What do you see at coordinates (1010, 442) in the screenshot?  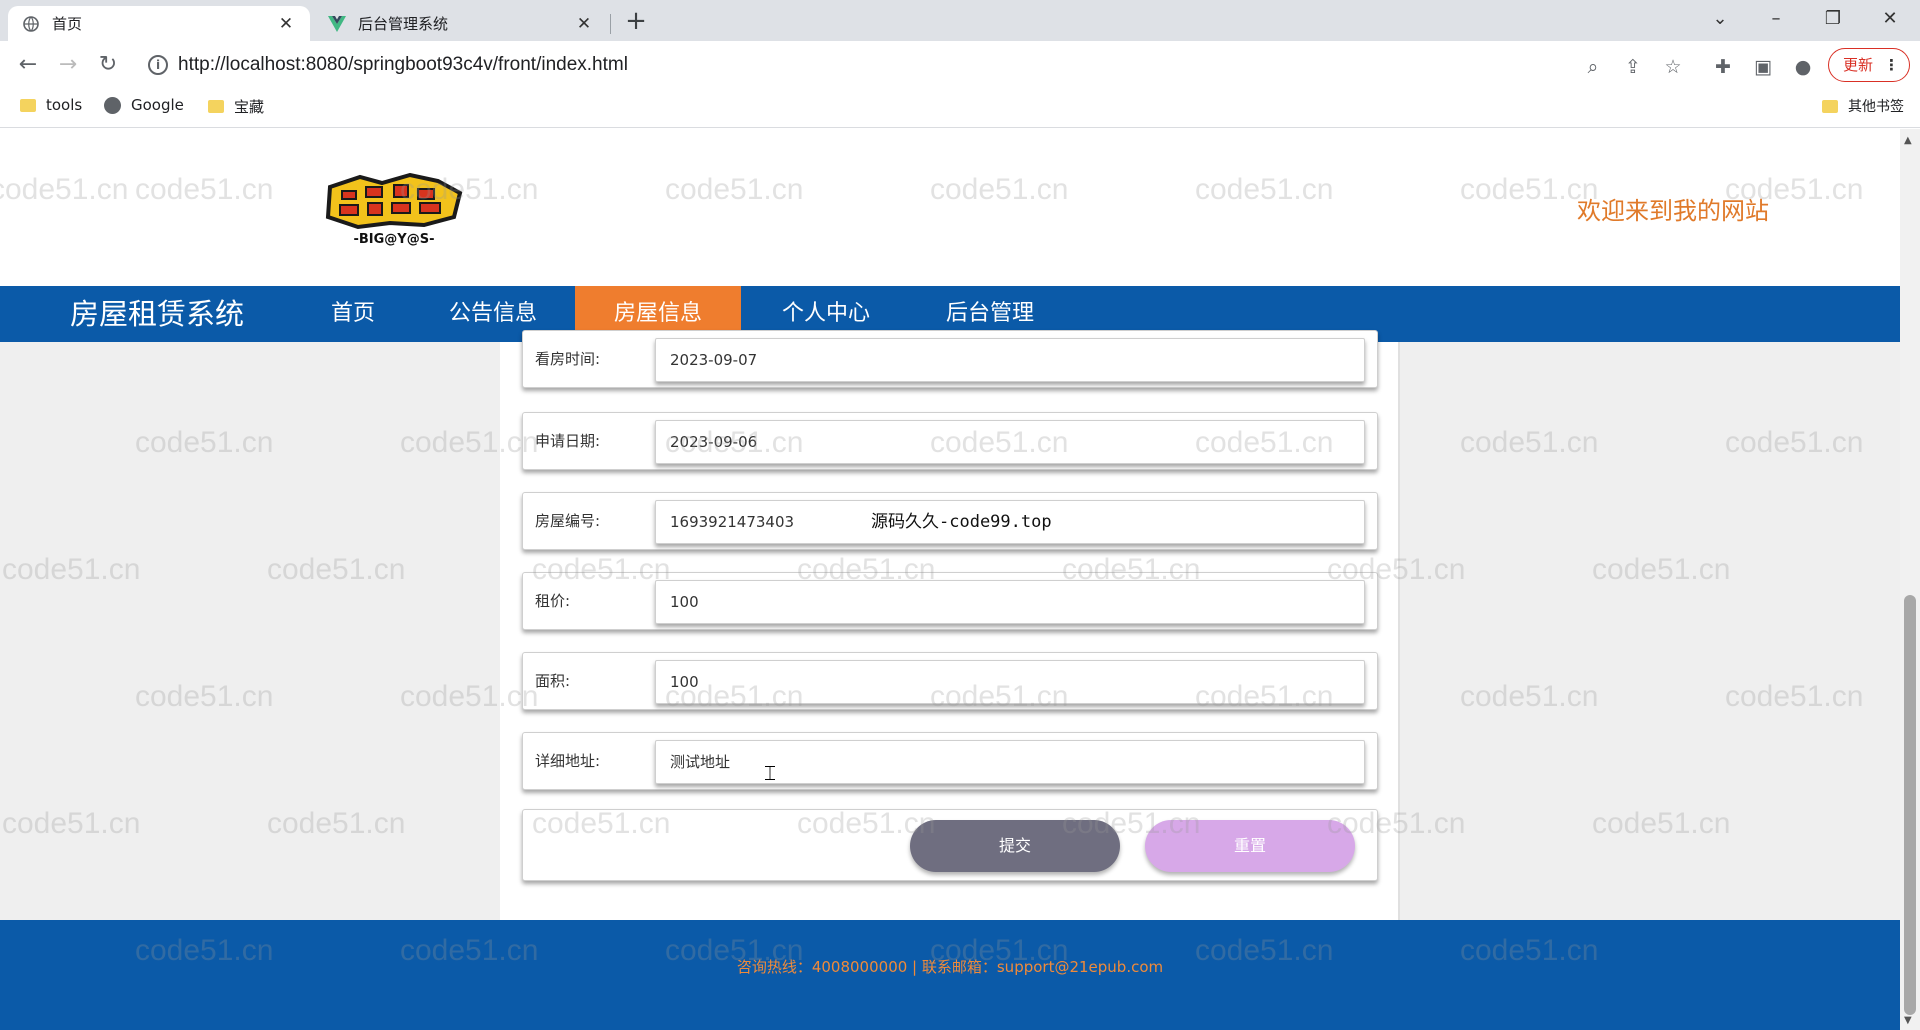 I see `apply-date-field: 2023-09-06` at bounding box center [1010, 442].